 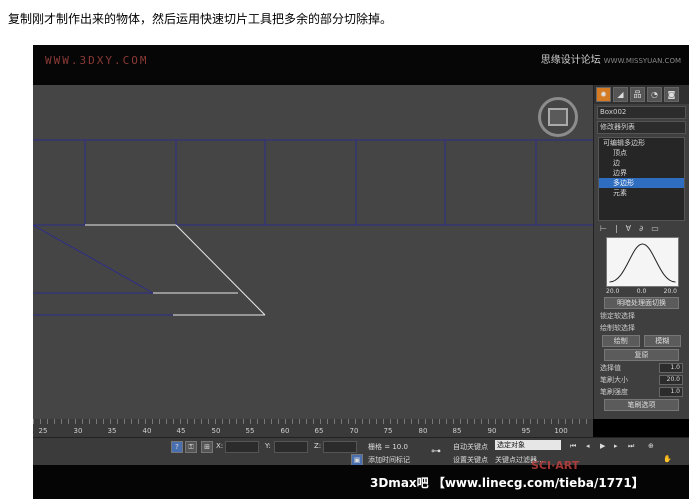 What do you see at coordinates (268, 446) in the screenshot?
I see `y-label: Y:` at bounding box center [268, 446].